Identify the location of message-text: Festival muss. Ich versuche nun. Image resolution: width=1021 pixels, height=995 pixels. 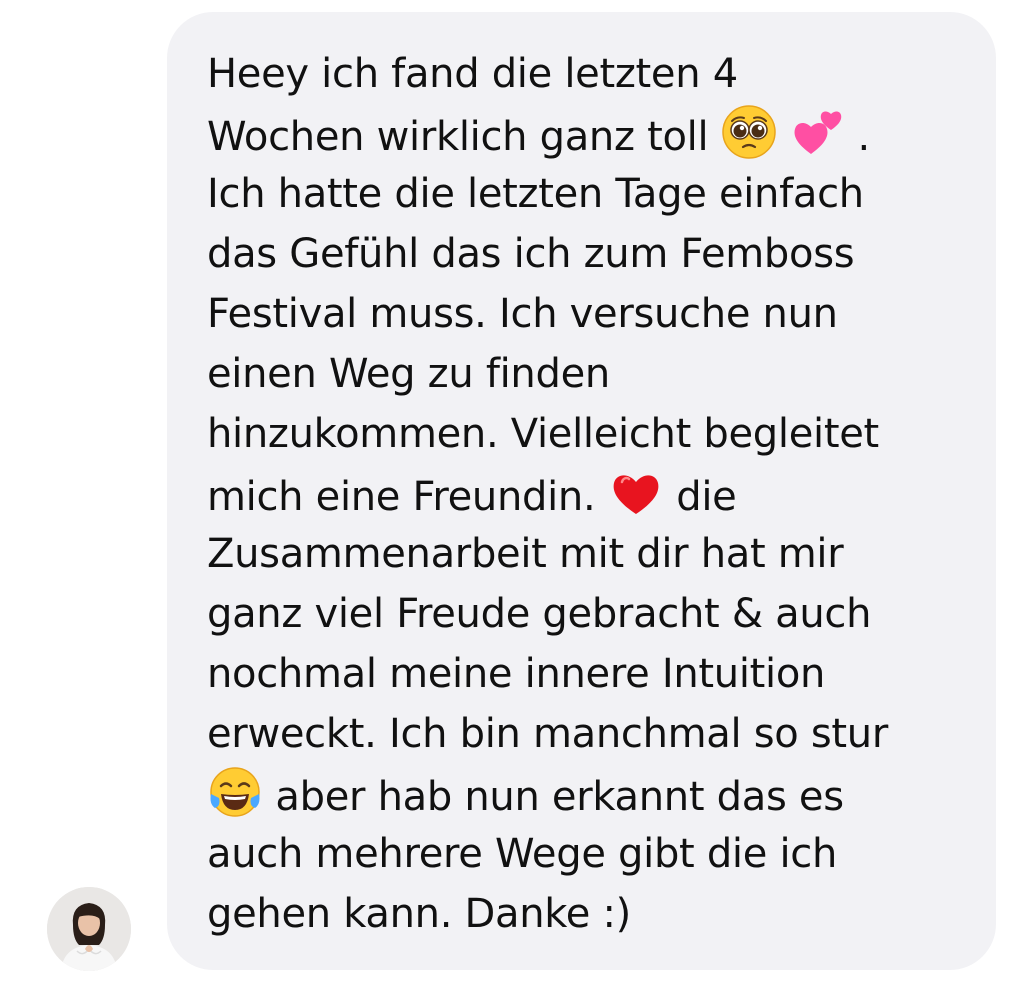
(522, 314).